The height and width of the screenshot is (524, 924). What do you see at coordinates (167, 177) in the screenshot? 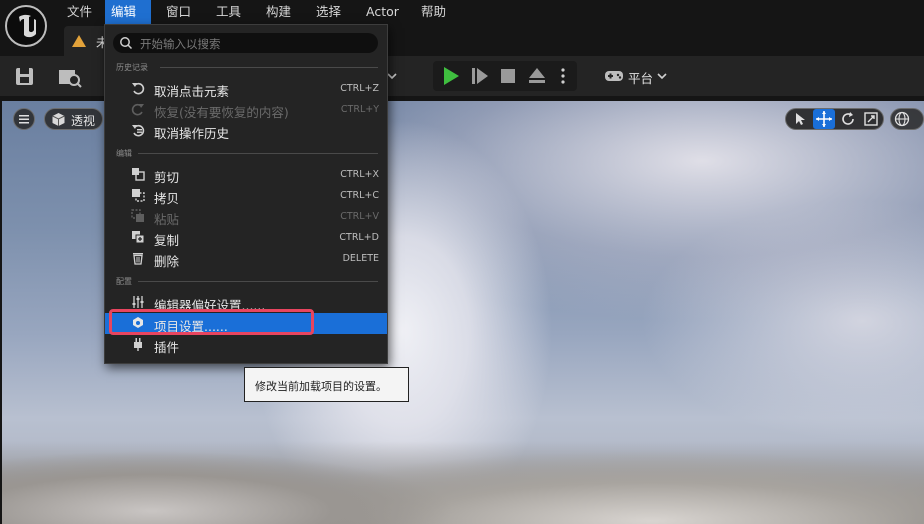
I see `menu-item-label: 剪切` at bounding box center [167, 177].